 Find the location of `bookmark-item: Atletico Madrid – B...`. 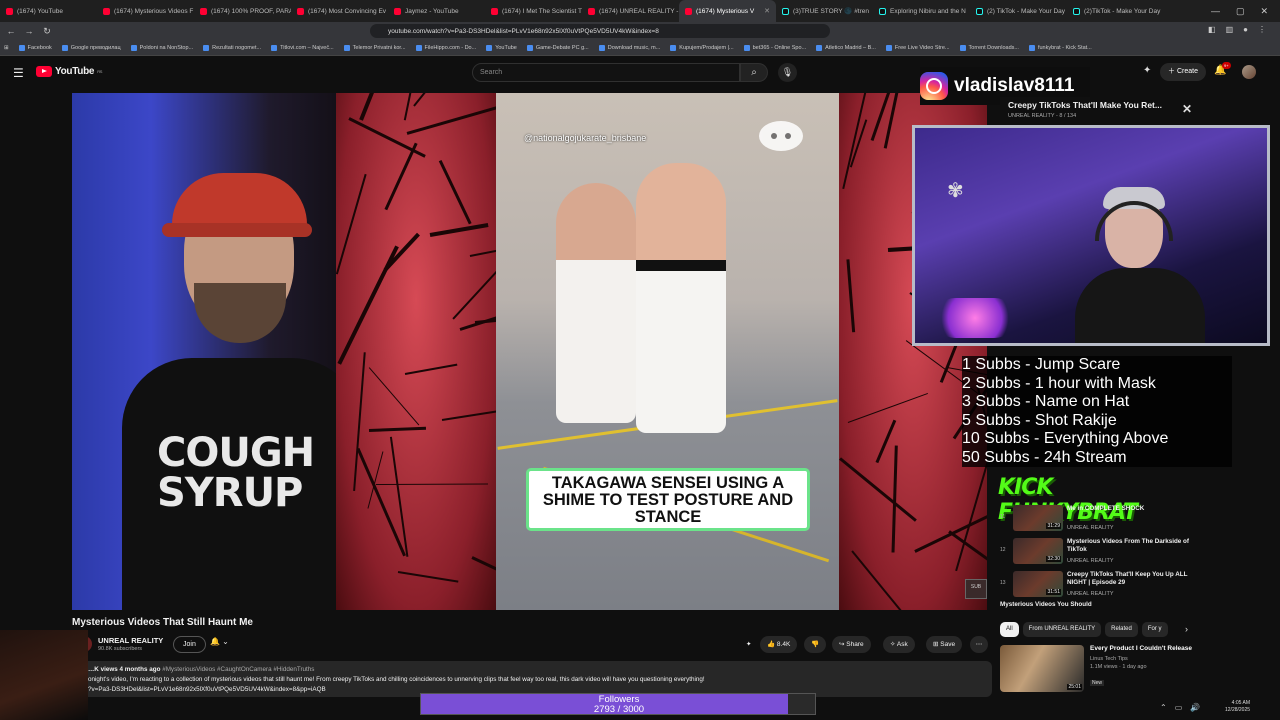

bookmark-item: Atletico Madrid – B... is located at coordinates (846, 47).